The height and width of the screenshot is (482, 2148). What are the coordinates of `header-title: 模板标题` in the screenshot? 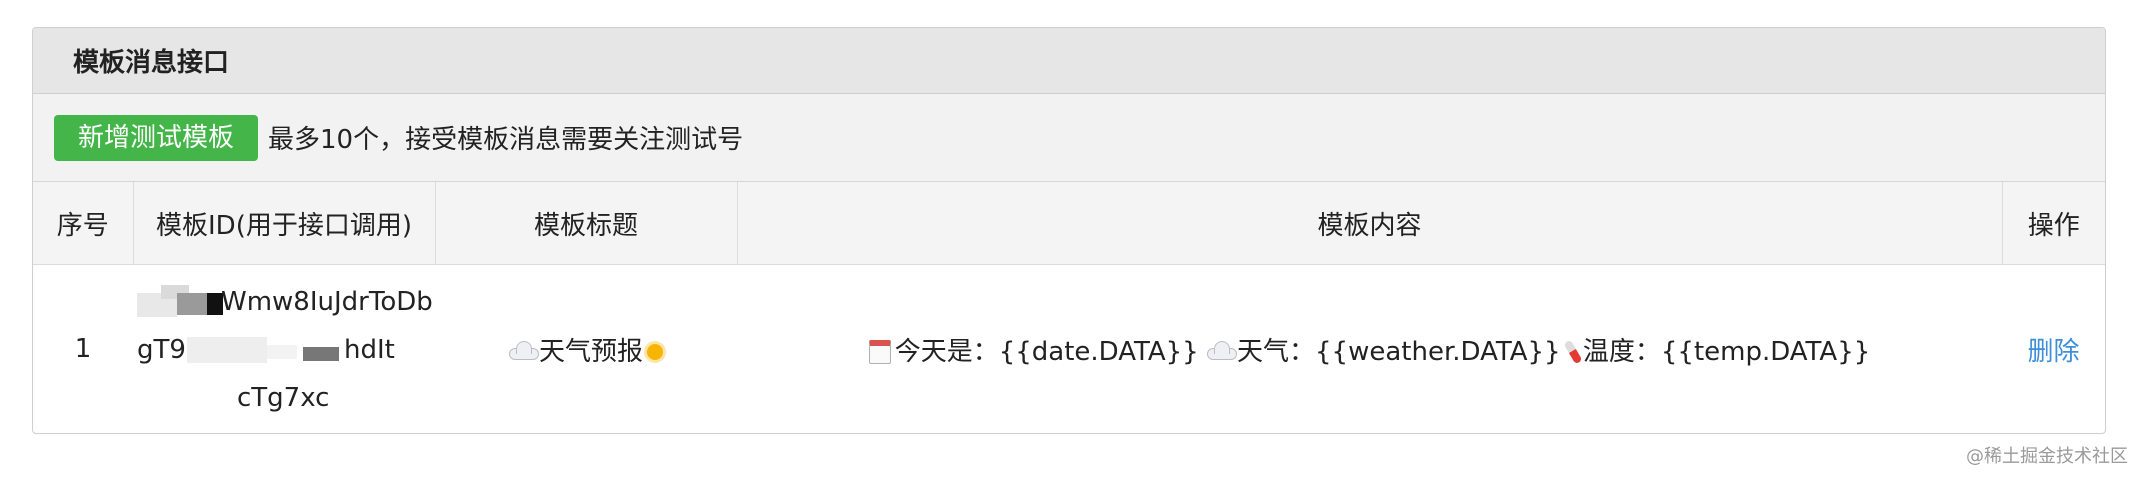 It's located at (586, 223).